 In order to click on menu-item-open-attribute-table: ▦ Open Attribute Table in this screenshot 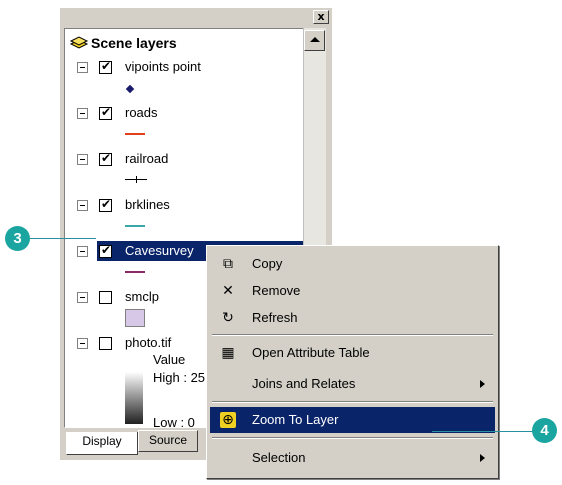, I will do `click(352, 353)`.